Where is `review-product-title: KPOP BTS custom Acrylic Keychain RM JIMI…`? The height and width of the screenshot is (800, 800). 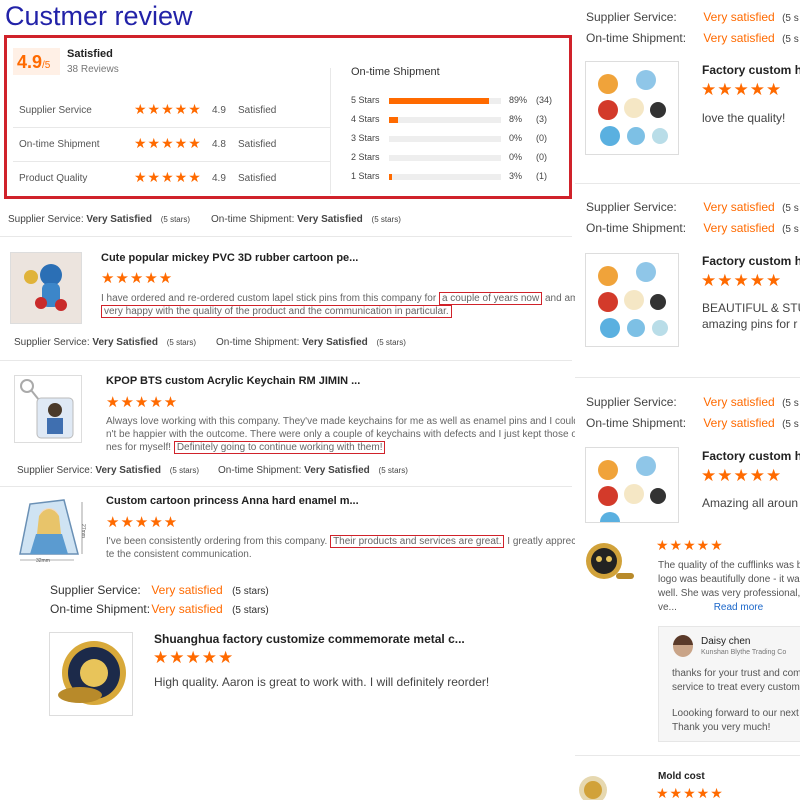 review-product-title: KPOP BTS custom Acrylic Keychain RM JIMI… is located at coordinates (233, 381).